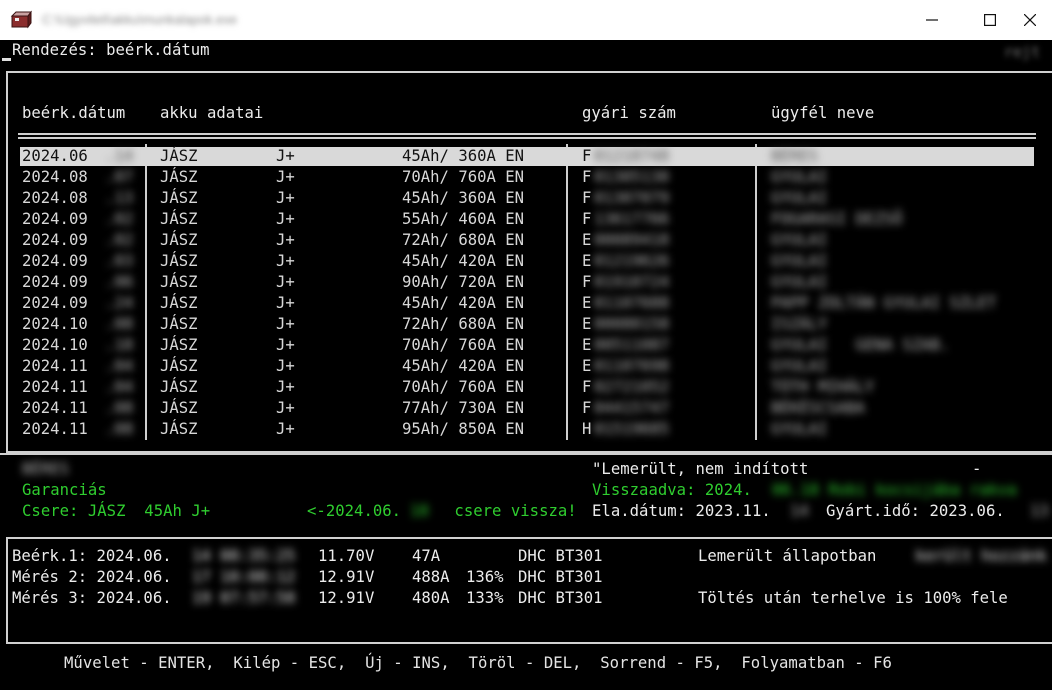  What do you see at coordinates (884, 303) in the screenshot?
I see `row-customer: PAPP ZOLTÁN GYULAI SZLET` at bounding box center [884, 303].